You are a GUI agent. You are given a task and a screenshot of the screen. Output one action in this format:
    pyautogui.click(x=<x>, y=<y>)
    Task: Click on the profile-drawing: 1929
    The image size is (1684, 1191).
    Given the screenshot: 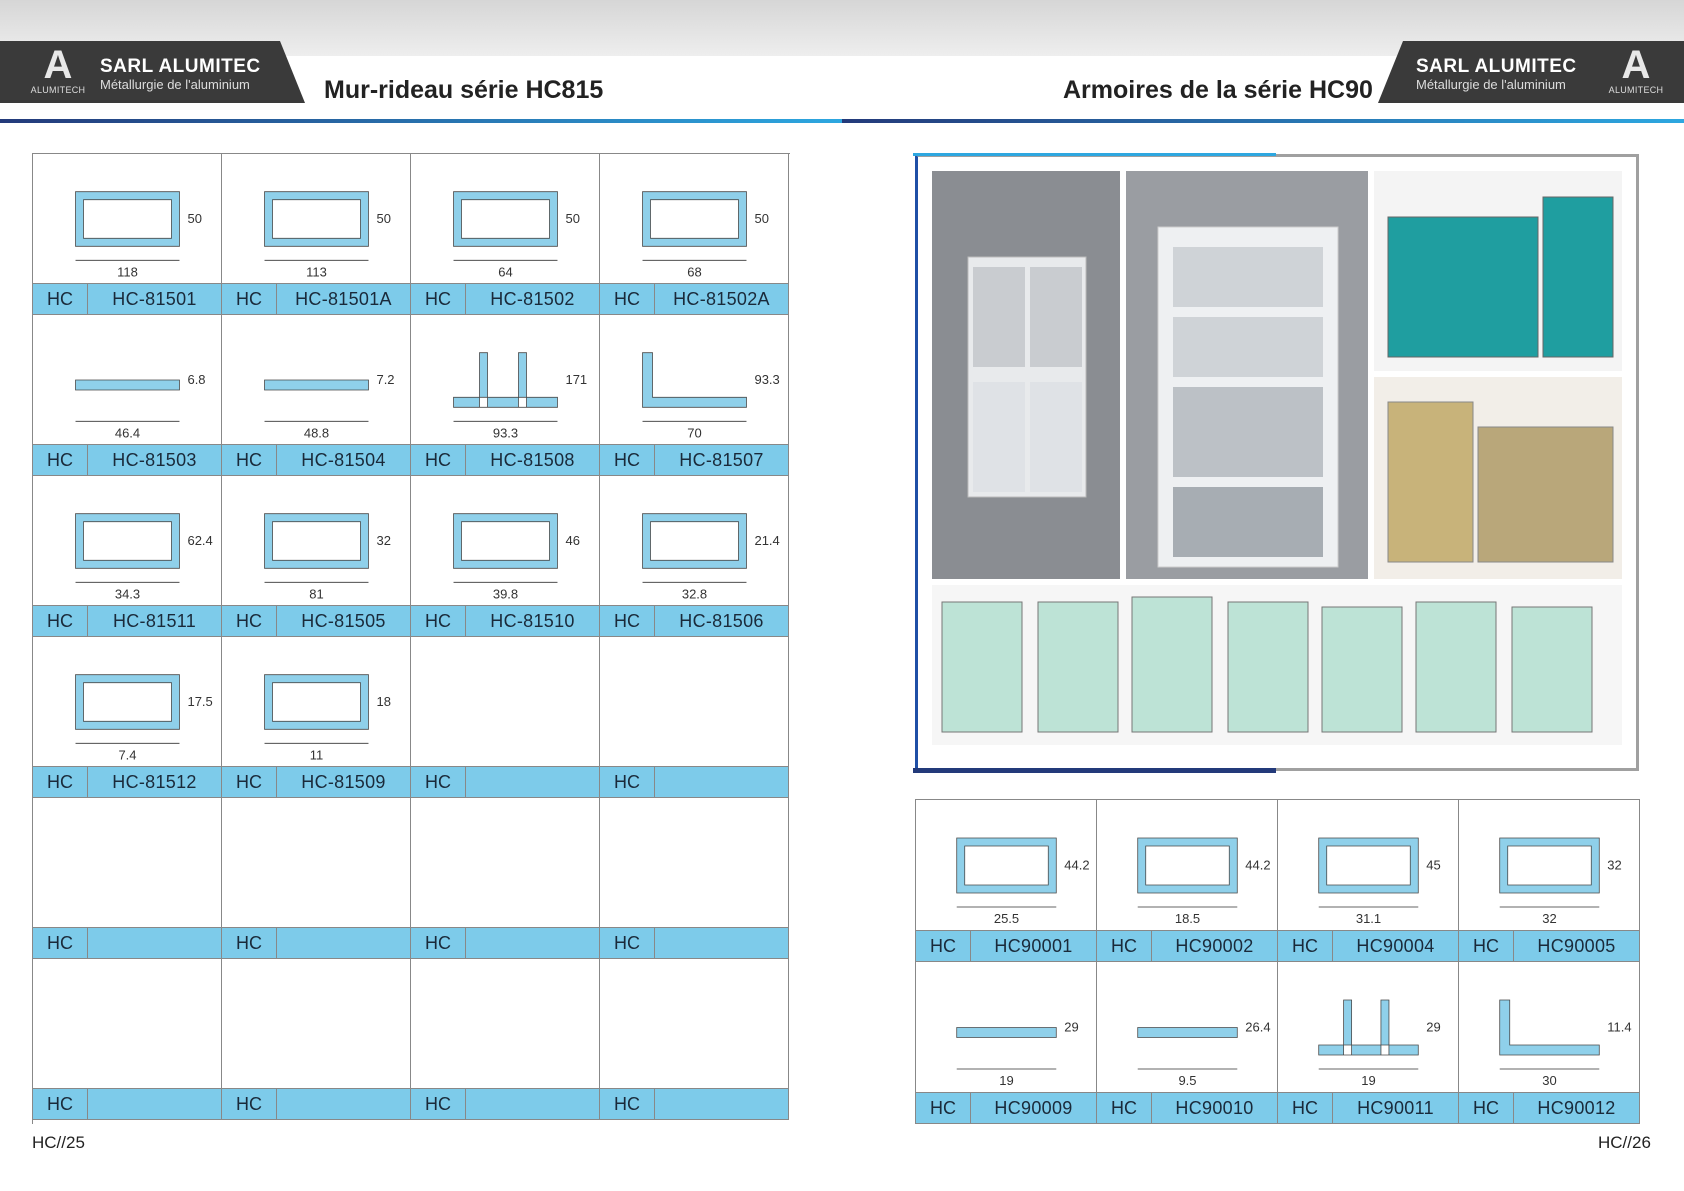 What is the action you would take?
    pyautogui.click(x=1379, y=1043)
    